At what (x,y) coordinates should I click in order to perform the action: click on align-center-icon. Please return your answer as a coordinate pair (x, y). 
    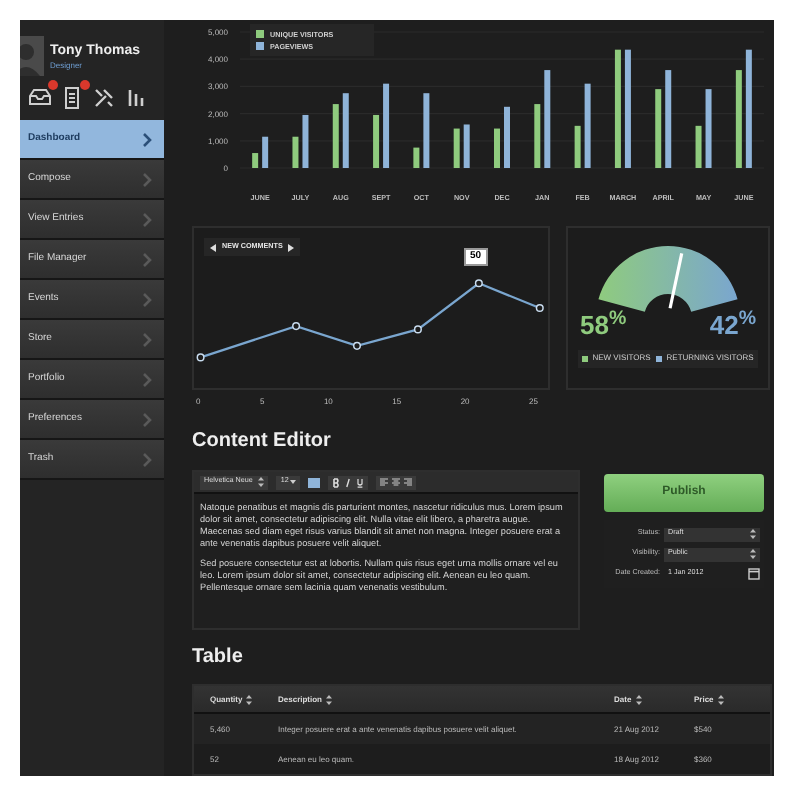
    Looking at the image, I should click on (396, 482).